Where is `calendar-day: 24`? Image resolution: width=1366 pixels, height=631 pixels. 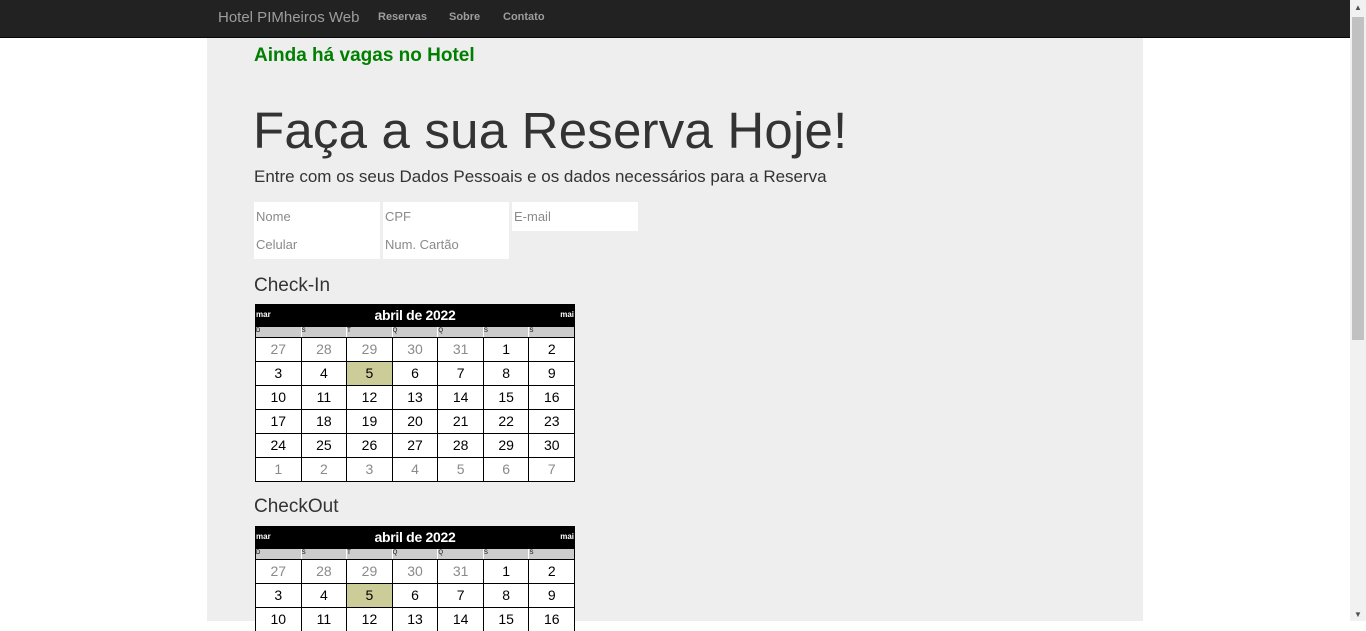 calendar-day: 24 is located at coordinates (278, 445).